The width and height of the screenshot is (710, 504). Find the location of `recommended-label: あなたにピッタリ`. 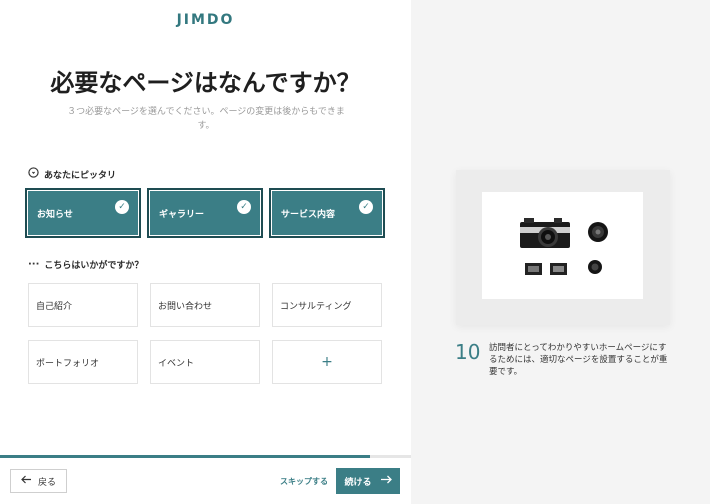

recommended-label: あなたにピッタリ is located at coordinates (80, 175).